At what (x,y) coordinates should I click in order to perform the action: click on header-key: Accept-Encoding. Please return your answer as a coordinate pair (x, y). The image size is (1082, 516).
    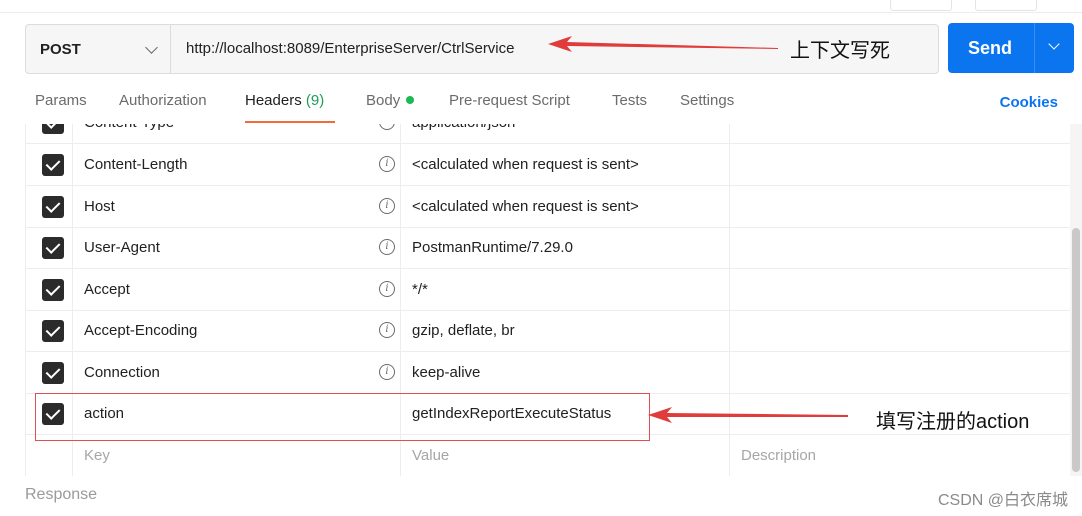
    Looking at the image, I should click on (140, 330).